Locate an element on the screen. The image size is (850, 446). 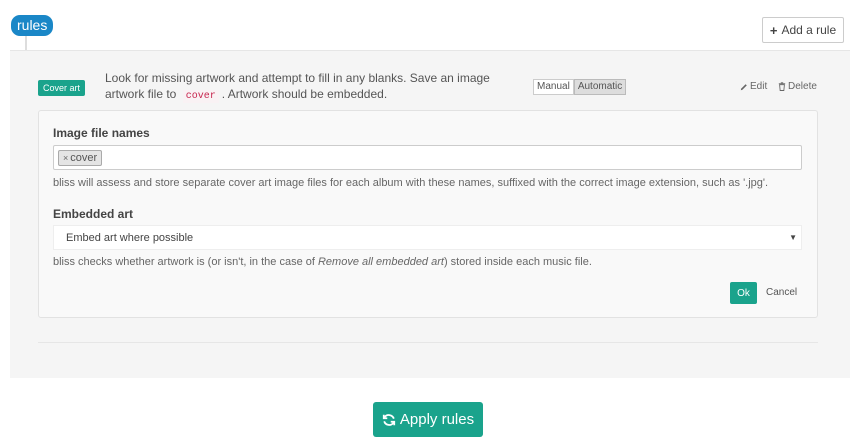
apply-rules-button: Apply rules is located at coordinates (428, 419).